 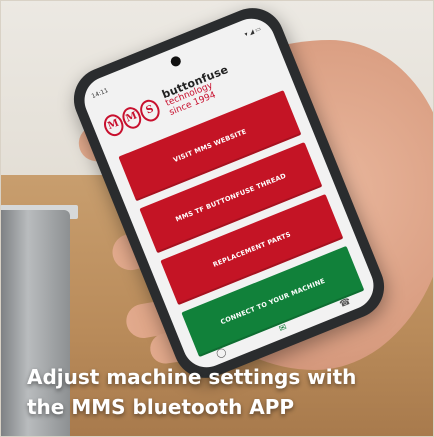 What do you see at coordinates (192, 377) in the screenshot?
I see `caption-line1: Adjust machine settings with` at bounding box center [192, 377].